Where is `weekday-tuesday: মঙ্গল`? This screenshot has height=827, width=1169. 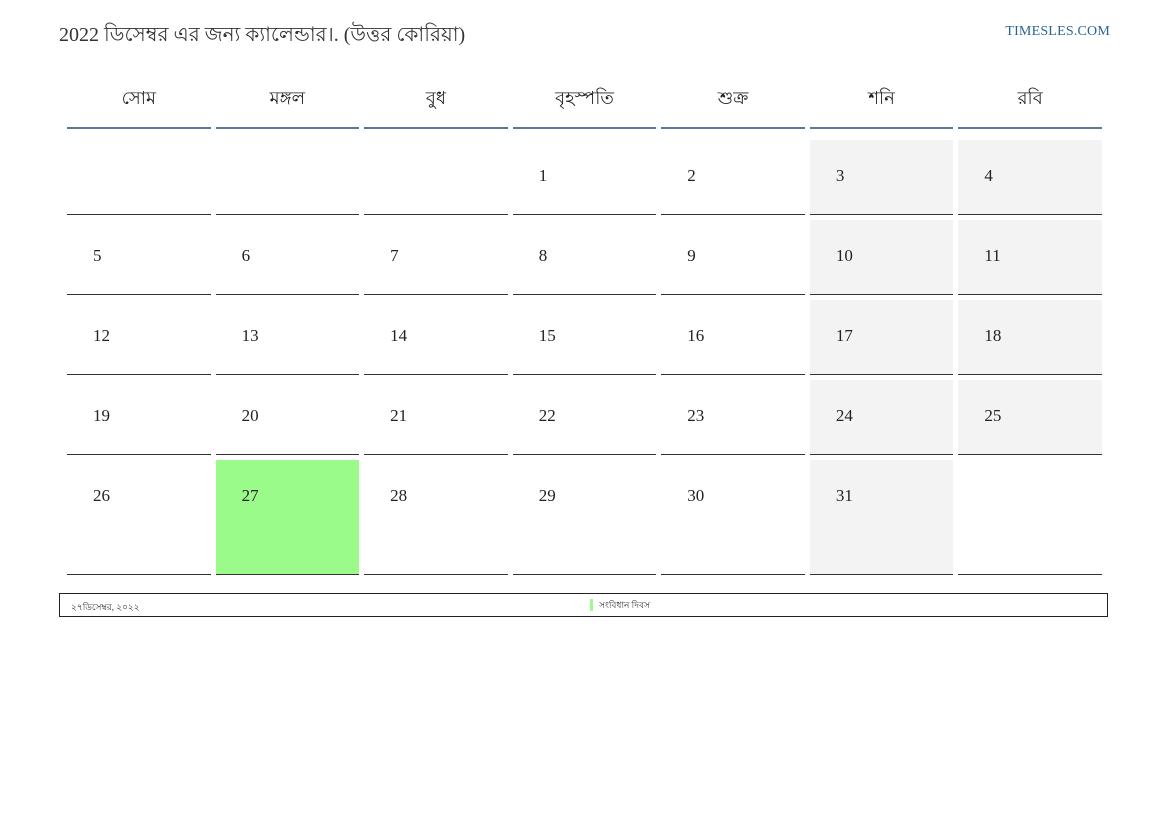
weekday-tuesday: মঙ্গল is located at coordinates (287, 100).